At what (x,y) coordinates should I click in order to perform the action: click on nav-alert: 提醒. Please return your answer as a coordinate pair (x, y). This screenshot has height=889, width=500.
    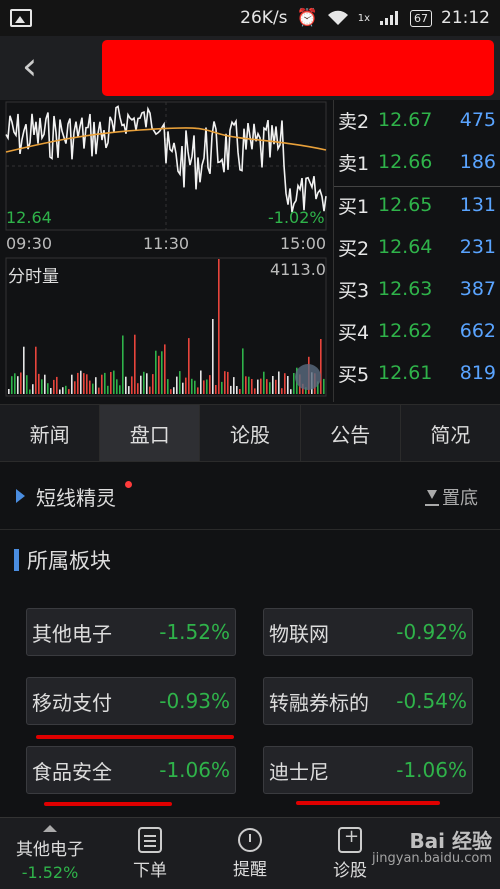
    Looking at the image, I should click on (250, 853).